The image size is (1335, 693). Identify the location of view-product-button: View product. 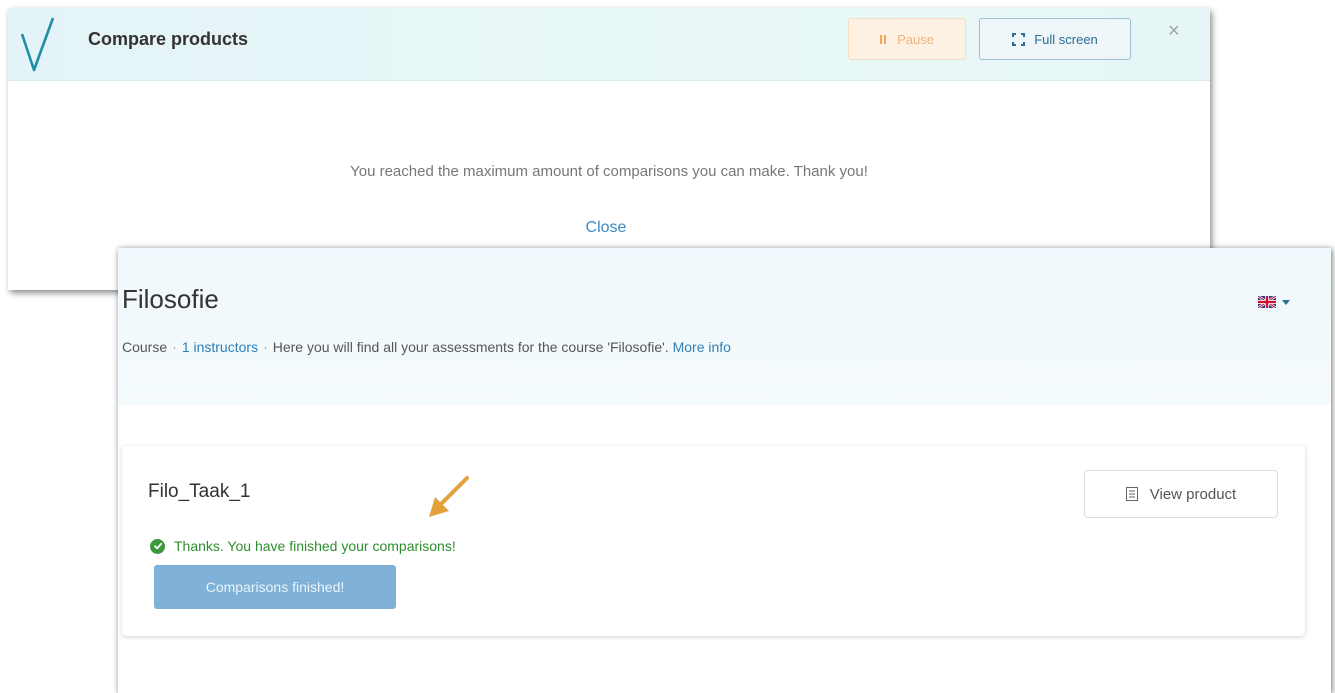
(1181, 494).